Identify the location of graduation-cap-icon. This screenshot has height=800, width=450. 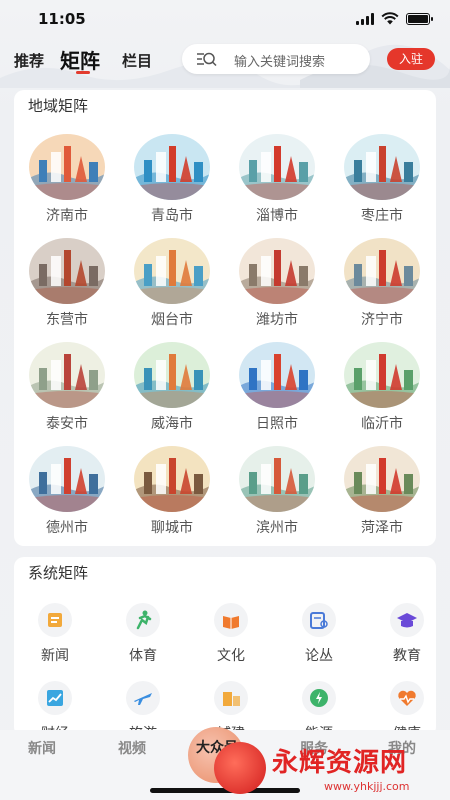
(407, 620).